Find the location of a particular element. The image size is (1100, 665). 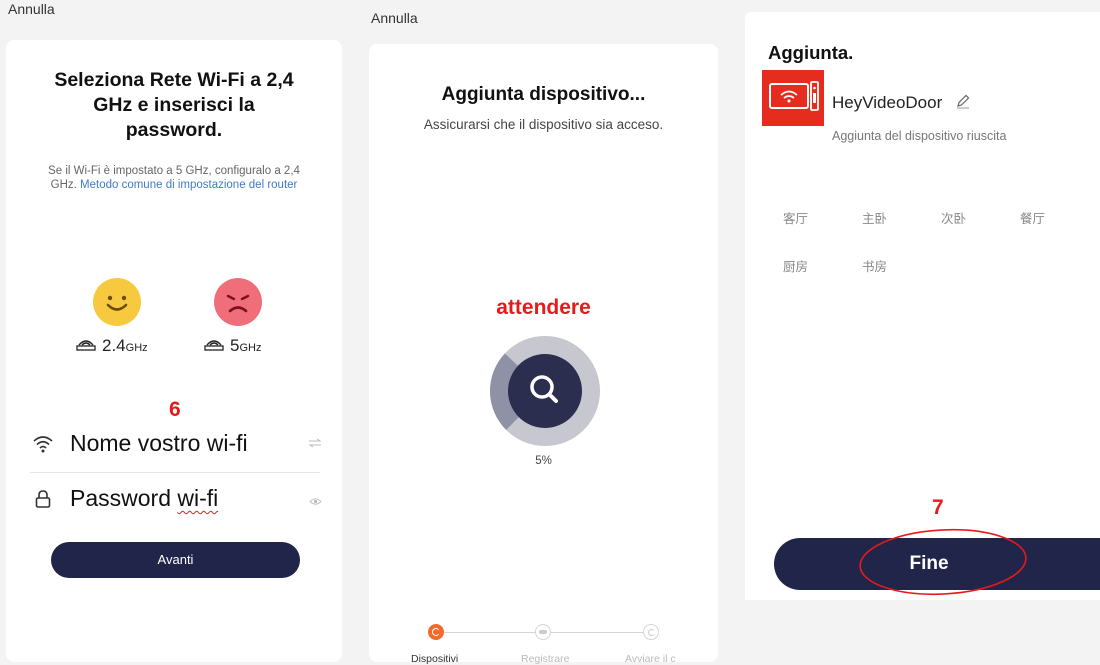

cancel-link-2: Annulla is located at coordinates (394, 18).